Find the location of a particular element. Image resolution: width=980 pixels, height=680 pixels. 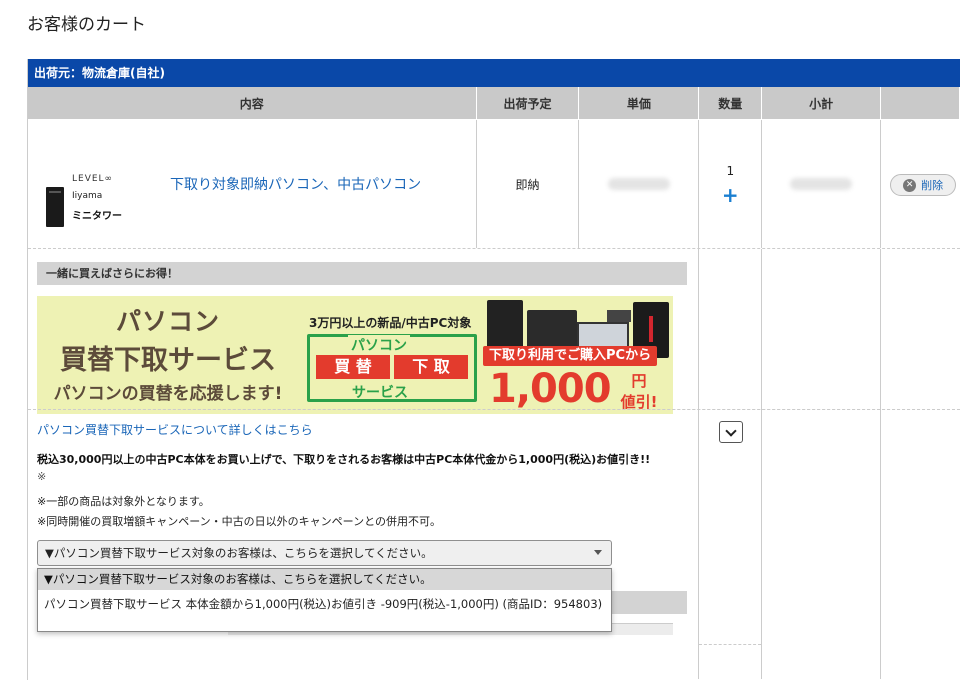

note-exclusion: ※一部の商品は対象外となります。 is located at coordinates (123, 501).